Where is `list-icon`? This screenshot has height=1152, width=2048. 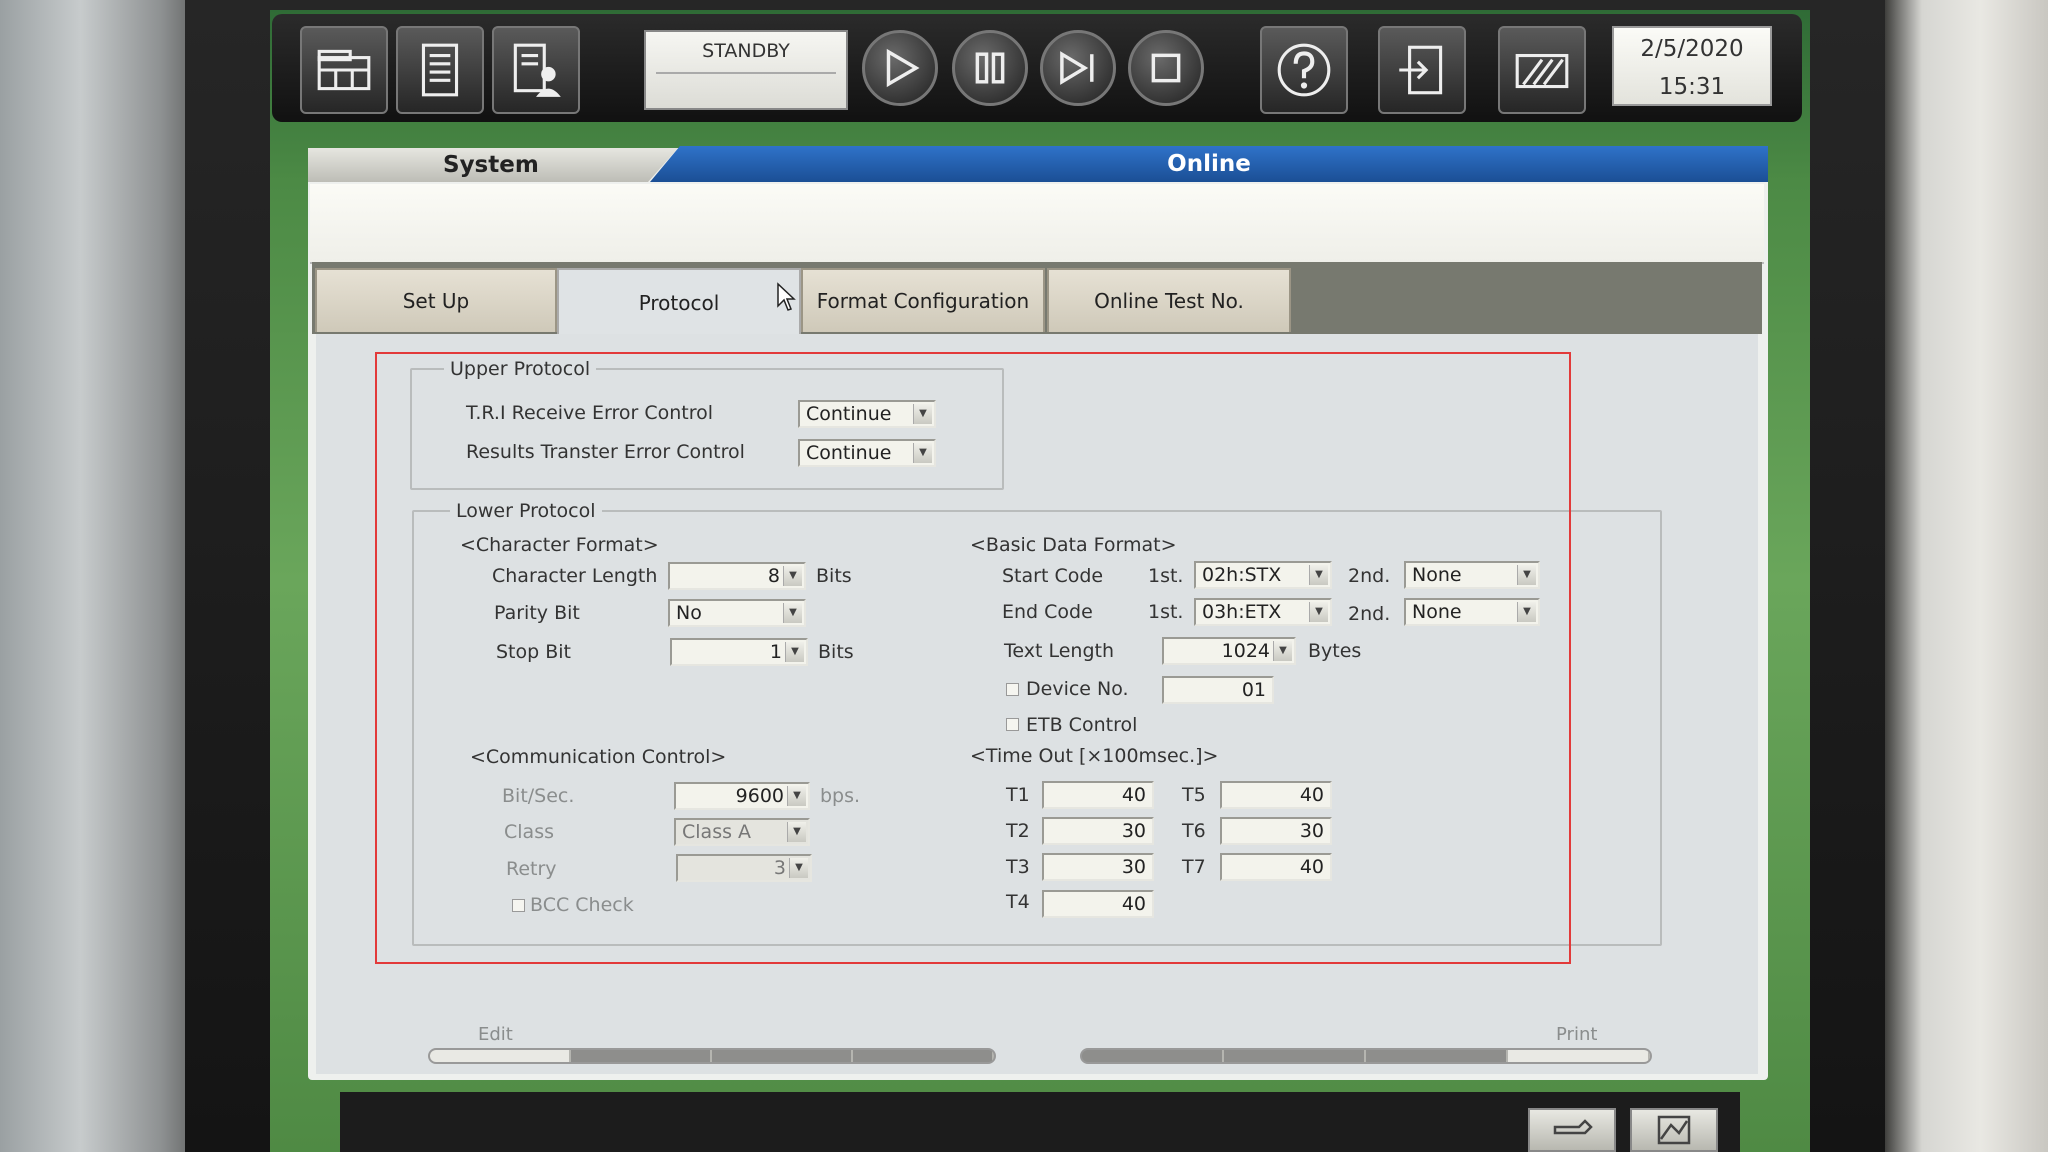
list-icon is located at coordinates (440, 70).